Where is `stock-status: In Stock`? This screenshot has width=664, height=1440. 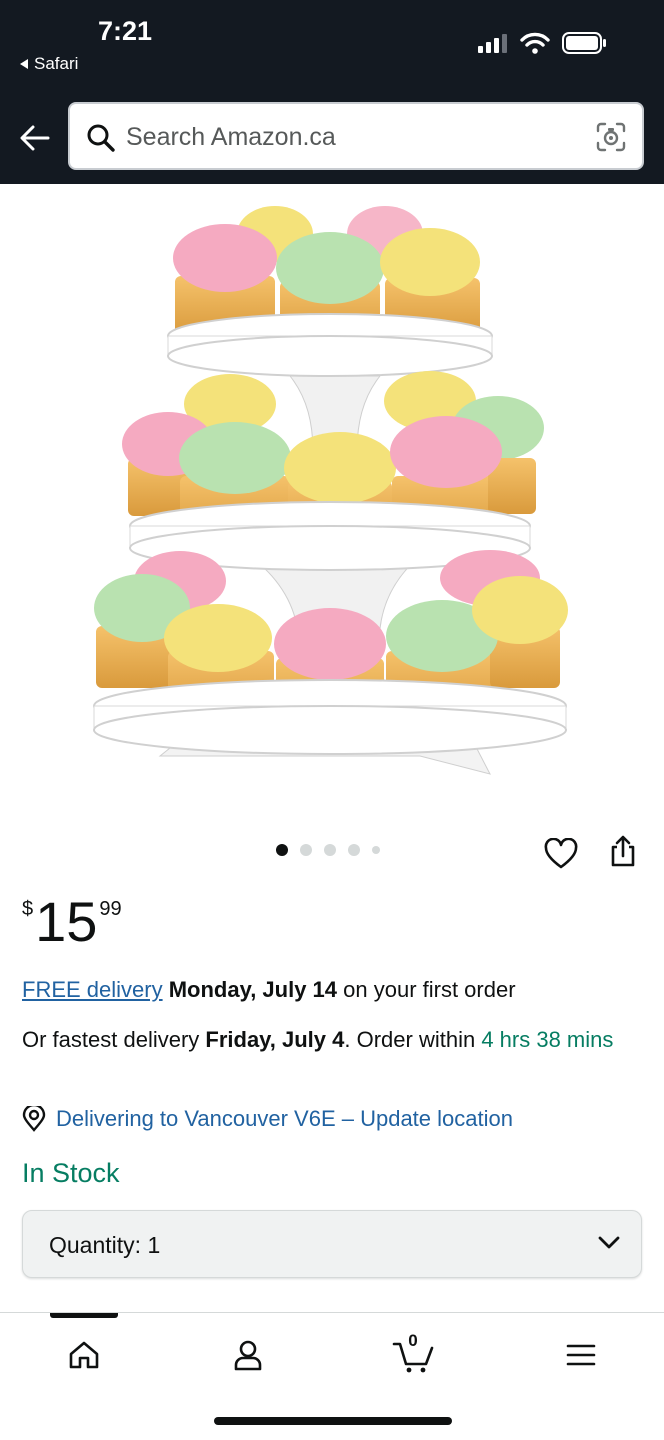
stock-status: In Stock is located at coordinates (71, 1173).